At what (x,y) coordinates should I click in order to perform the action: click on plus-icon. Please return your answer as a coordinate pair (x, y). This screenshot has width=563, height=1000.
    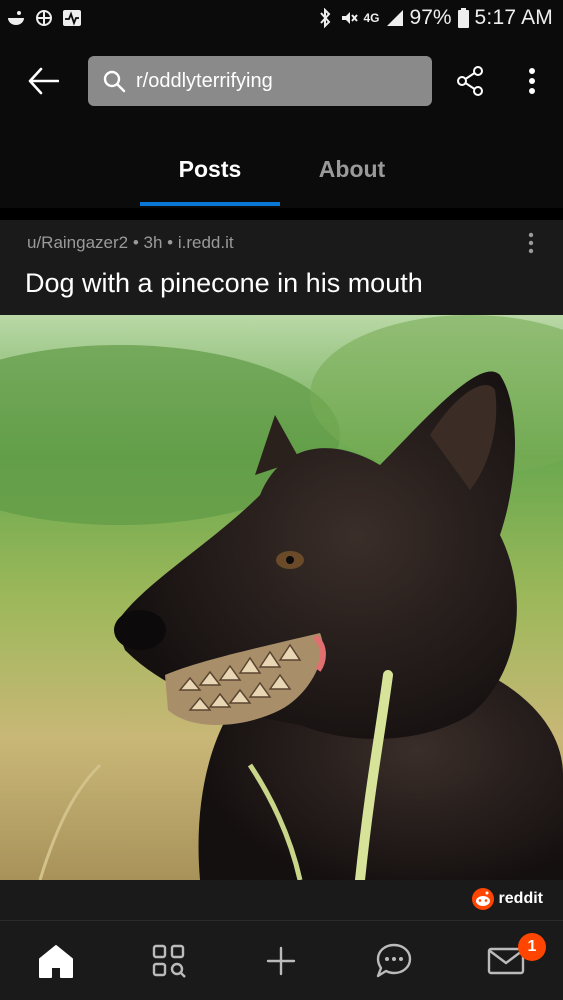
    Looking at the image, I should click on (281, 961).